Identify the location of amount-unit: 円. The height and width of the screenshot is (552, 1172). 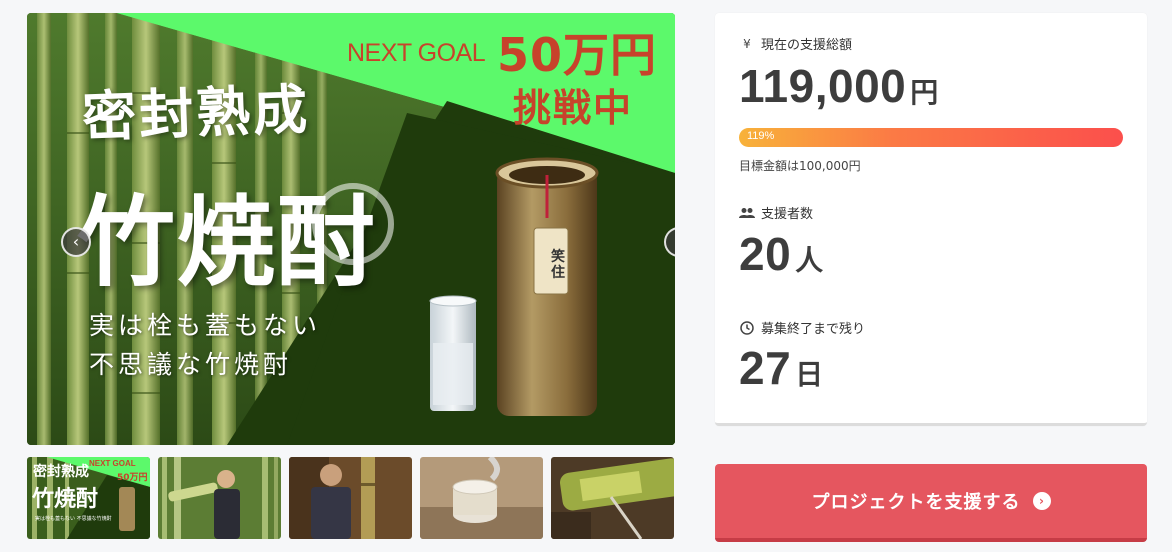
(924, 92).